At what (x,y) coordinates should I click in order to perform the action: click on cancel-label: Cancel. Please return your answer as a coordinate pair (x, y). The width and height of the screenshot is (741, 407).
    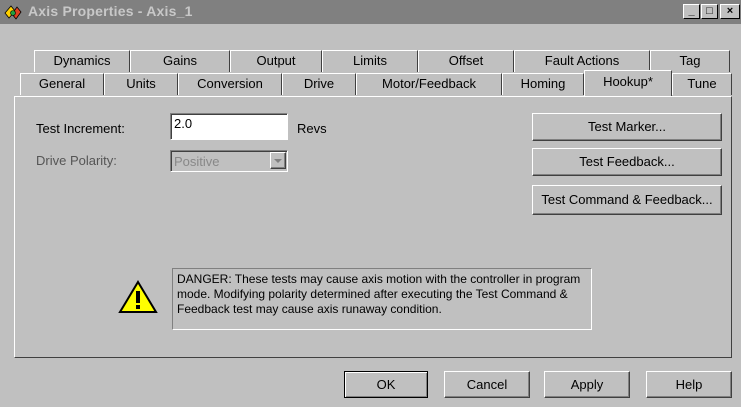
    Looking at the image, I should click on (487, 384).